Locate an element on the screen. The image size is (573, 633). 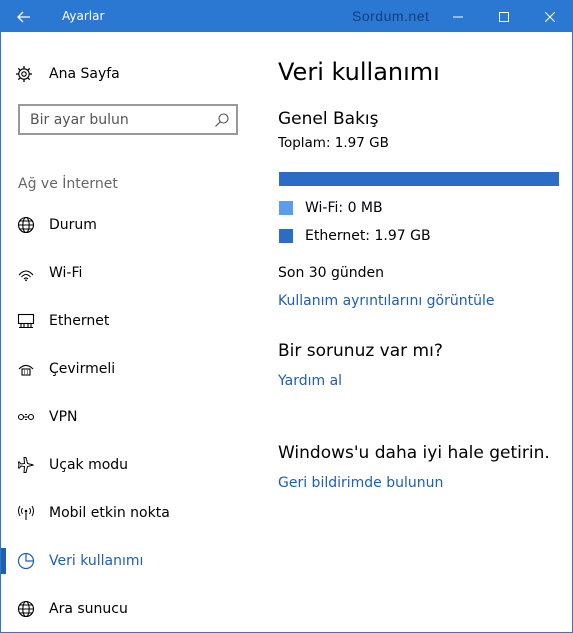
page-title: Veri kullanımı is located at coordinates (359, 72).